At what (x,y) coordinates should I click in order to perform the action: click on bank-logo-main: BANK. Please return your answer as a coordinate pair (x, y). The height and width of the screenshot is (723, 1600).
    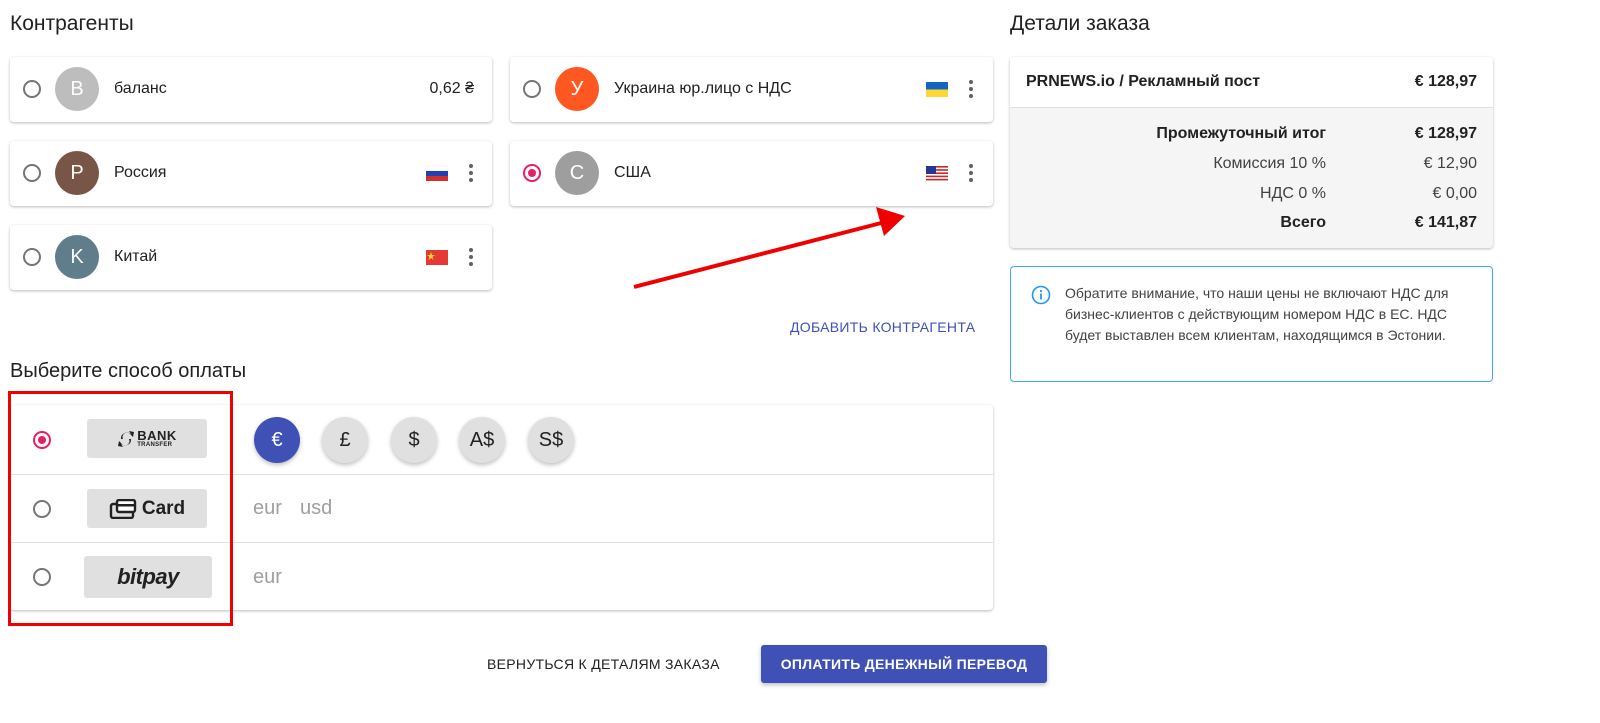
    Looking at the image, I should click on (157, 435).